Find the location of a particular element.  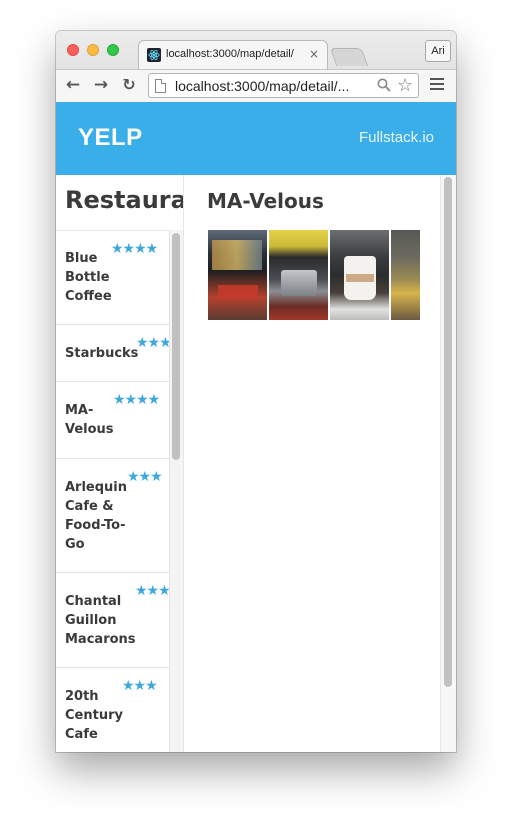

address-bar: localhost:3000/map/detail/... ☆ is located at coordinates (283, 85).